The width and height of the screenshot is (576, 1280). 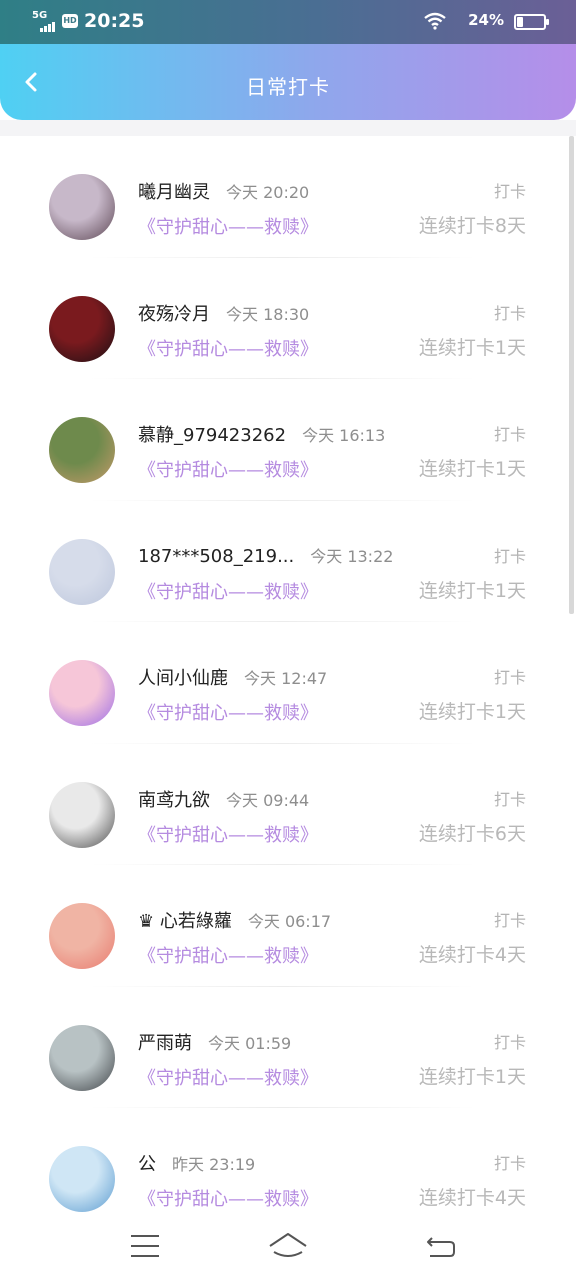 I want to click on user-name: 严雨萌, so click(x=165, y=1043).